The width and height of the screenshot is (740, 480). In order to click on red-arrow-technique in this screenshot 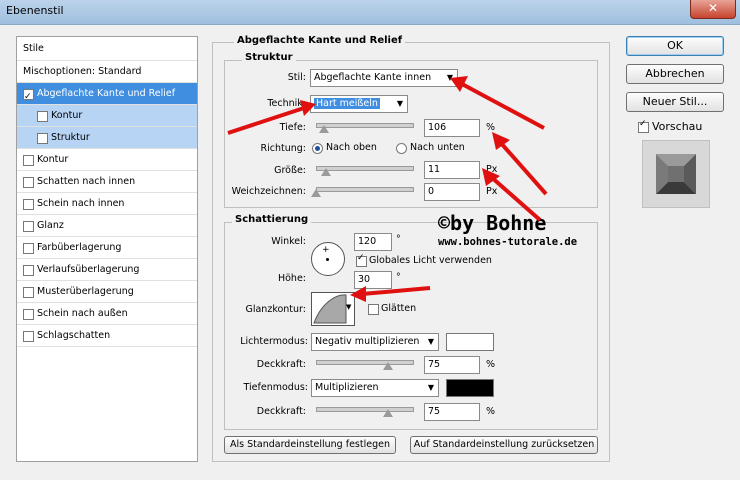, I will do `click(271, 117)`.